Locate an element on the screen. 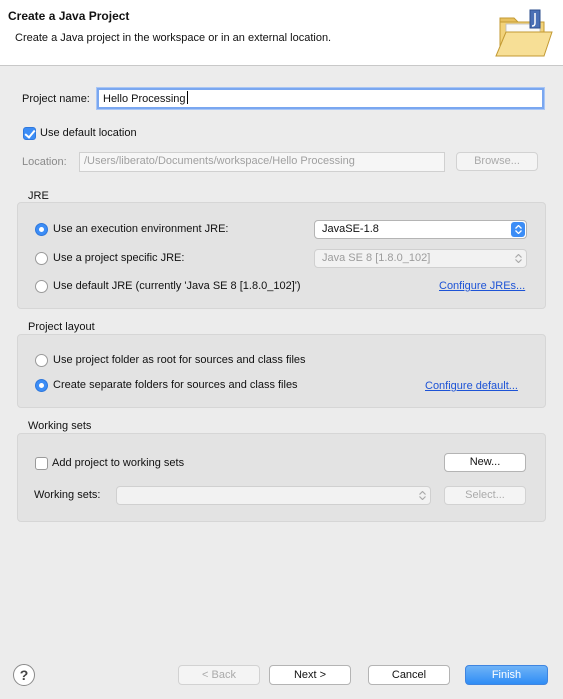 This screenshot has width=563, height=699. jre-project-specific-label: Use a project specific JRE: is located at coordinates (119, 258).